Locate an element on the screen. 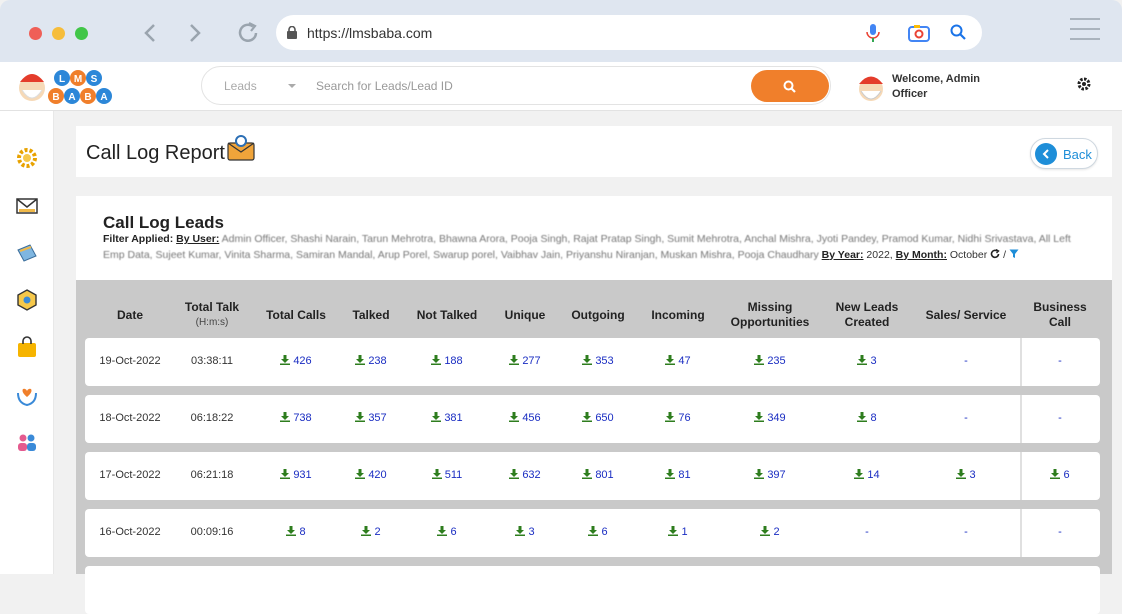 Image resolution: width=1122 pixels, height=614 pixels. cell-value: 1 is located at coordinates (684, 532).